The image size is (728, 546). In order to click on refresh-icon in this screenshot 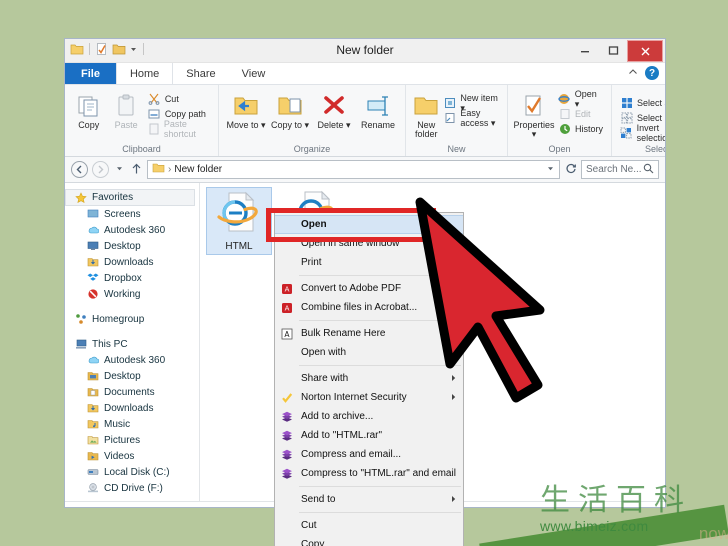, I will do `click(570, 170)`.